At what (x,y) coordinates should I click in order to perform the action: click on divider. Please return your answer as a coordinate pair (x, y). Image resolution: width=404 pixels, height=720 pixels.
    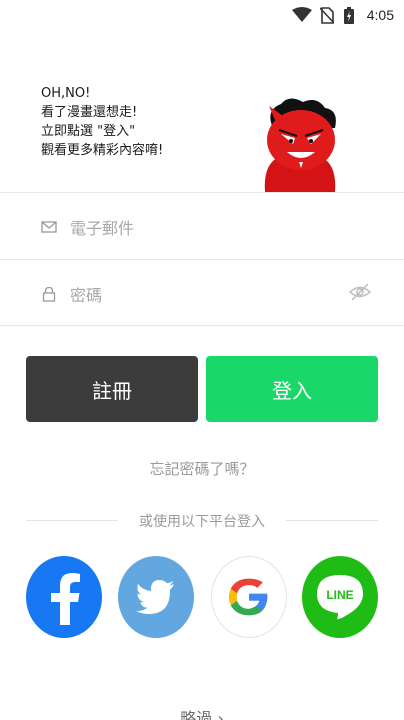
    Looking at the image, I should click on (202, 325).